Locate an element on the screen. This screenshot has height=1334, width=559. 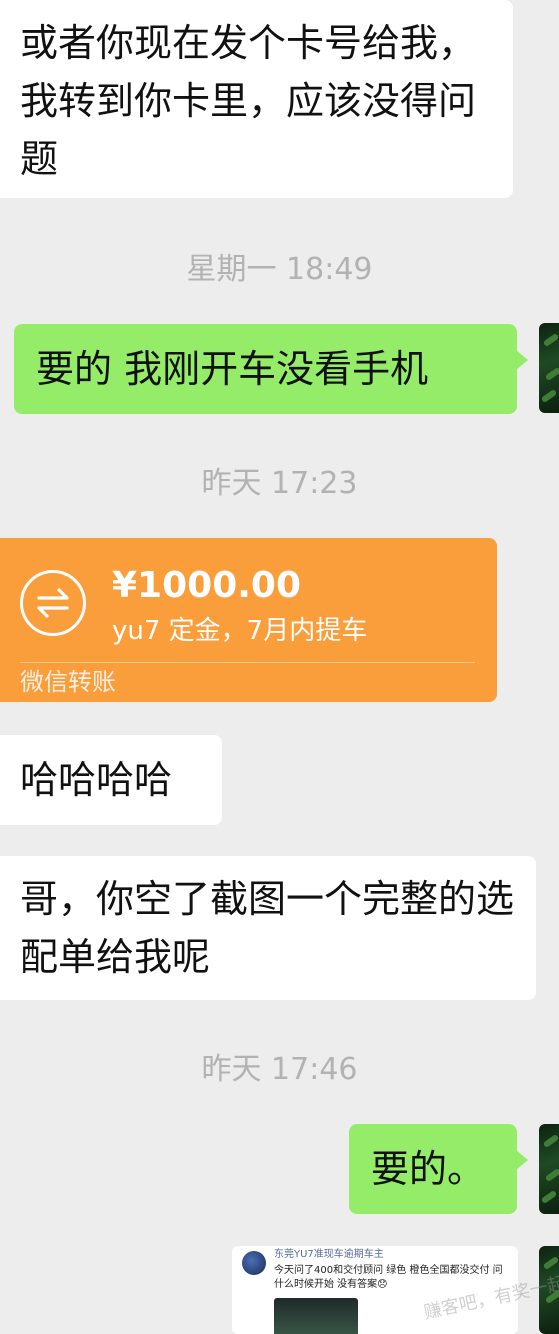
avatar is located at coordinates (254, 1263).